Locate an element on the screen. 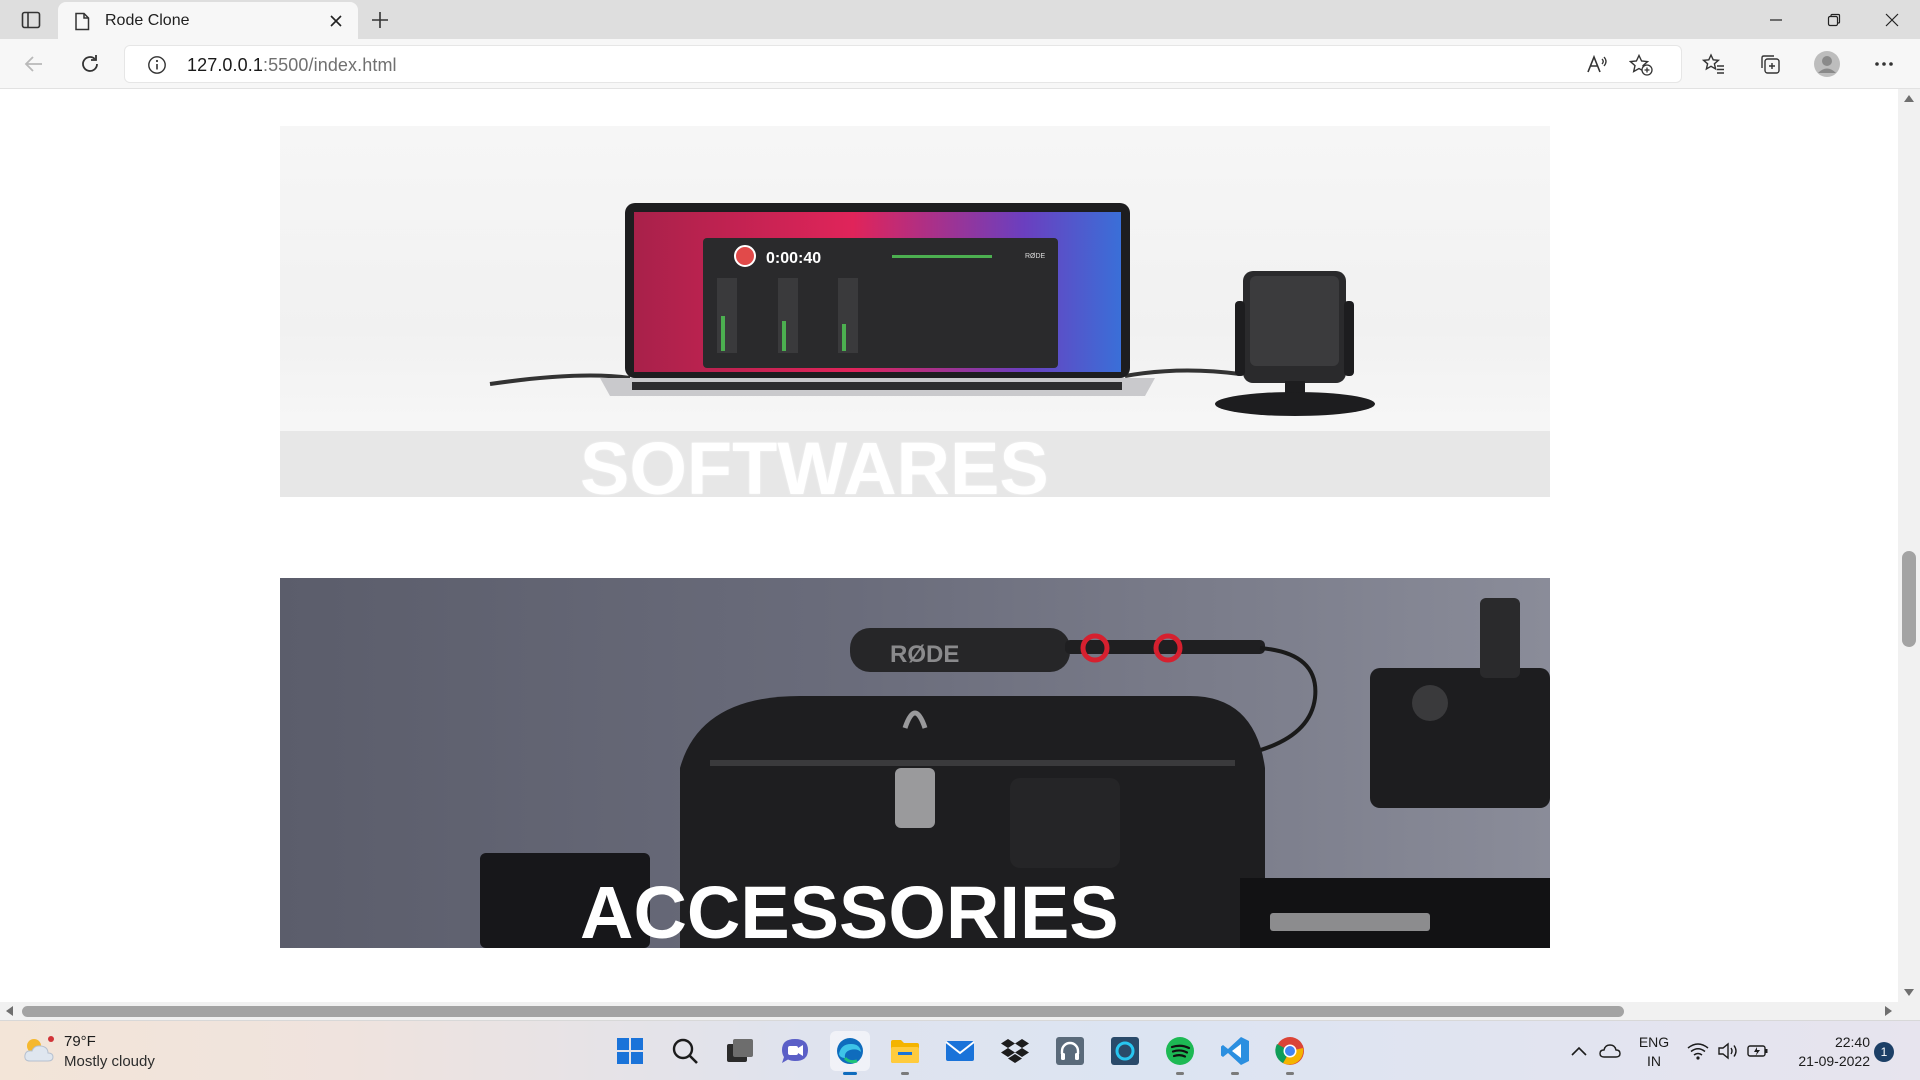 This screenshot has width=1920, height=1080. browser-toolbar: 127.0.0.1:5500/index.html is located at coordinates (960, 64).